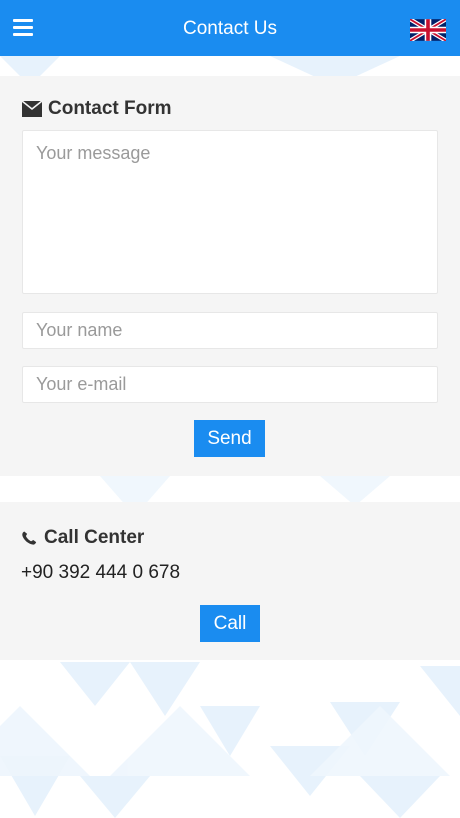 This screenshot has width=460, height=818. I want to click on app-header: Contact Us, so click(230, 28).